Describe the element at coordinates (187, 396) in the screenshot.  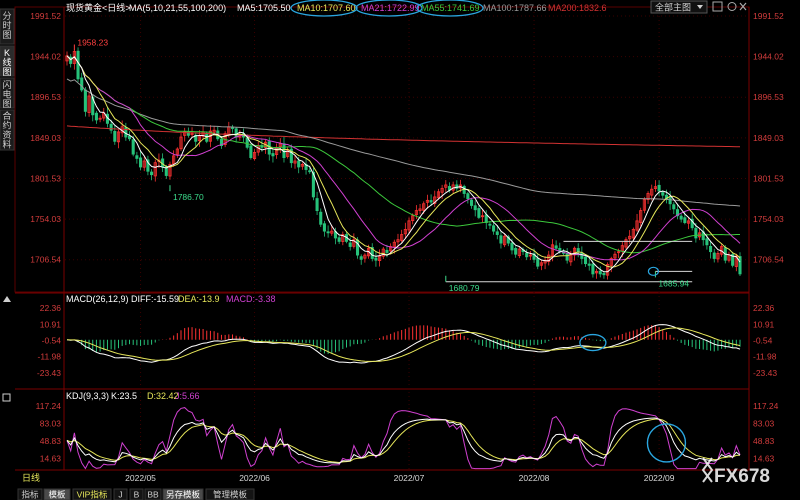
I see `kdj-j-label: J:5.66` at that location.